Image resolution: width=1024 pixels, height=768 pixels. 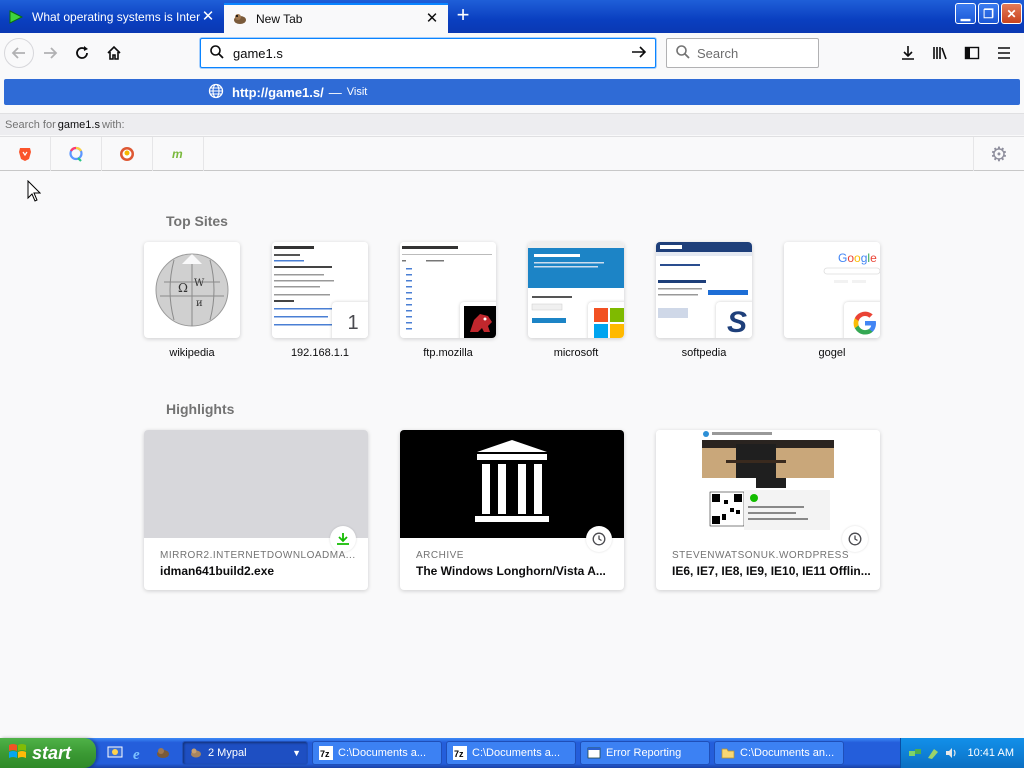 What do you see at coordinates (972, 53) in the screenshot?
I see `sidebar-button` at bounding box center [972, 53].